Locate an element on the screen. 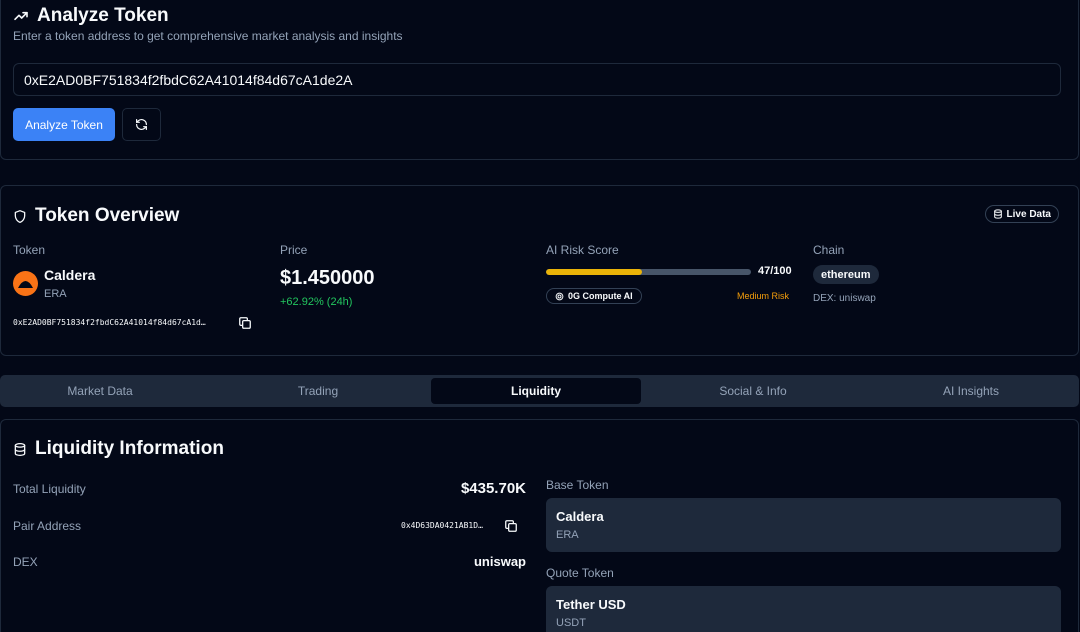 The width and height of the screenshot is (1080, 632). live-data-label: Live Data is located at coordinates (1028, 214).